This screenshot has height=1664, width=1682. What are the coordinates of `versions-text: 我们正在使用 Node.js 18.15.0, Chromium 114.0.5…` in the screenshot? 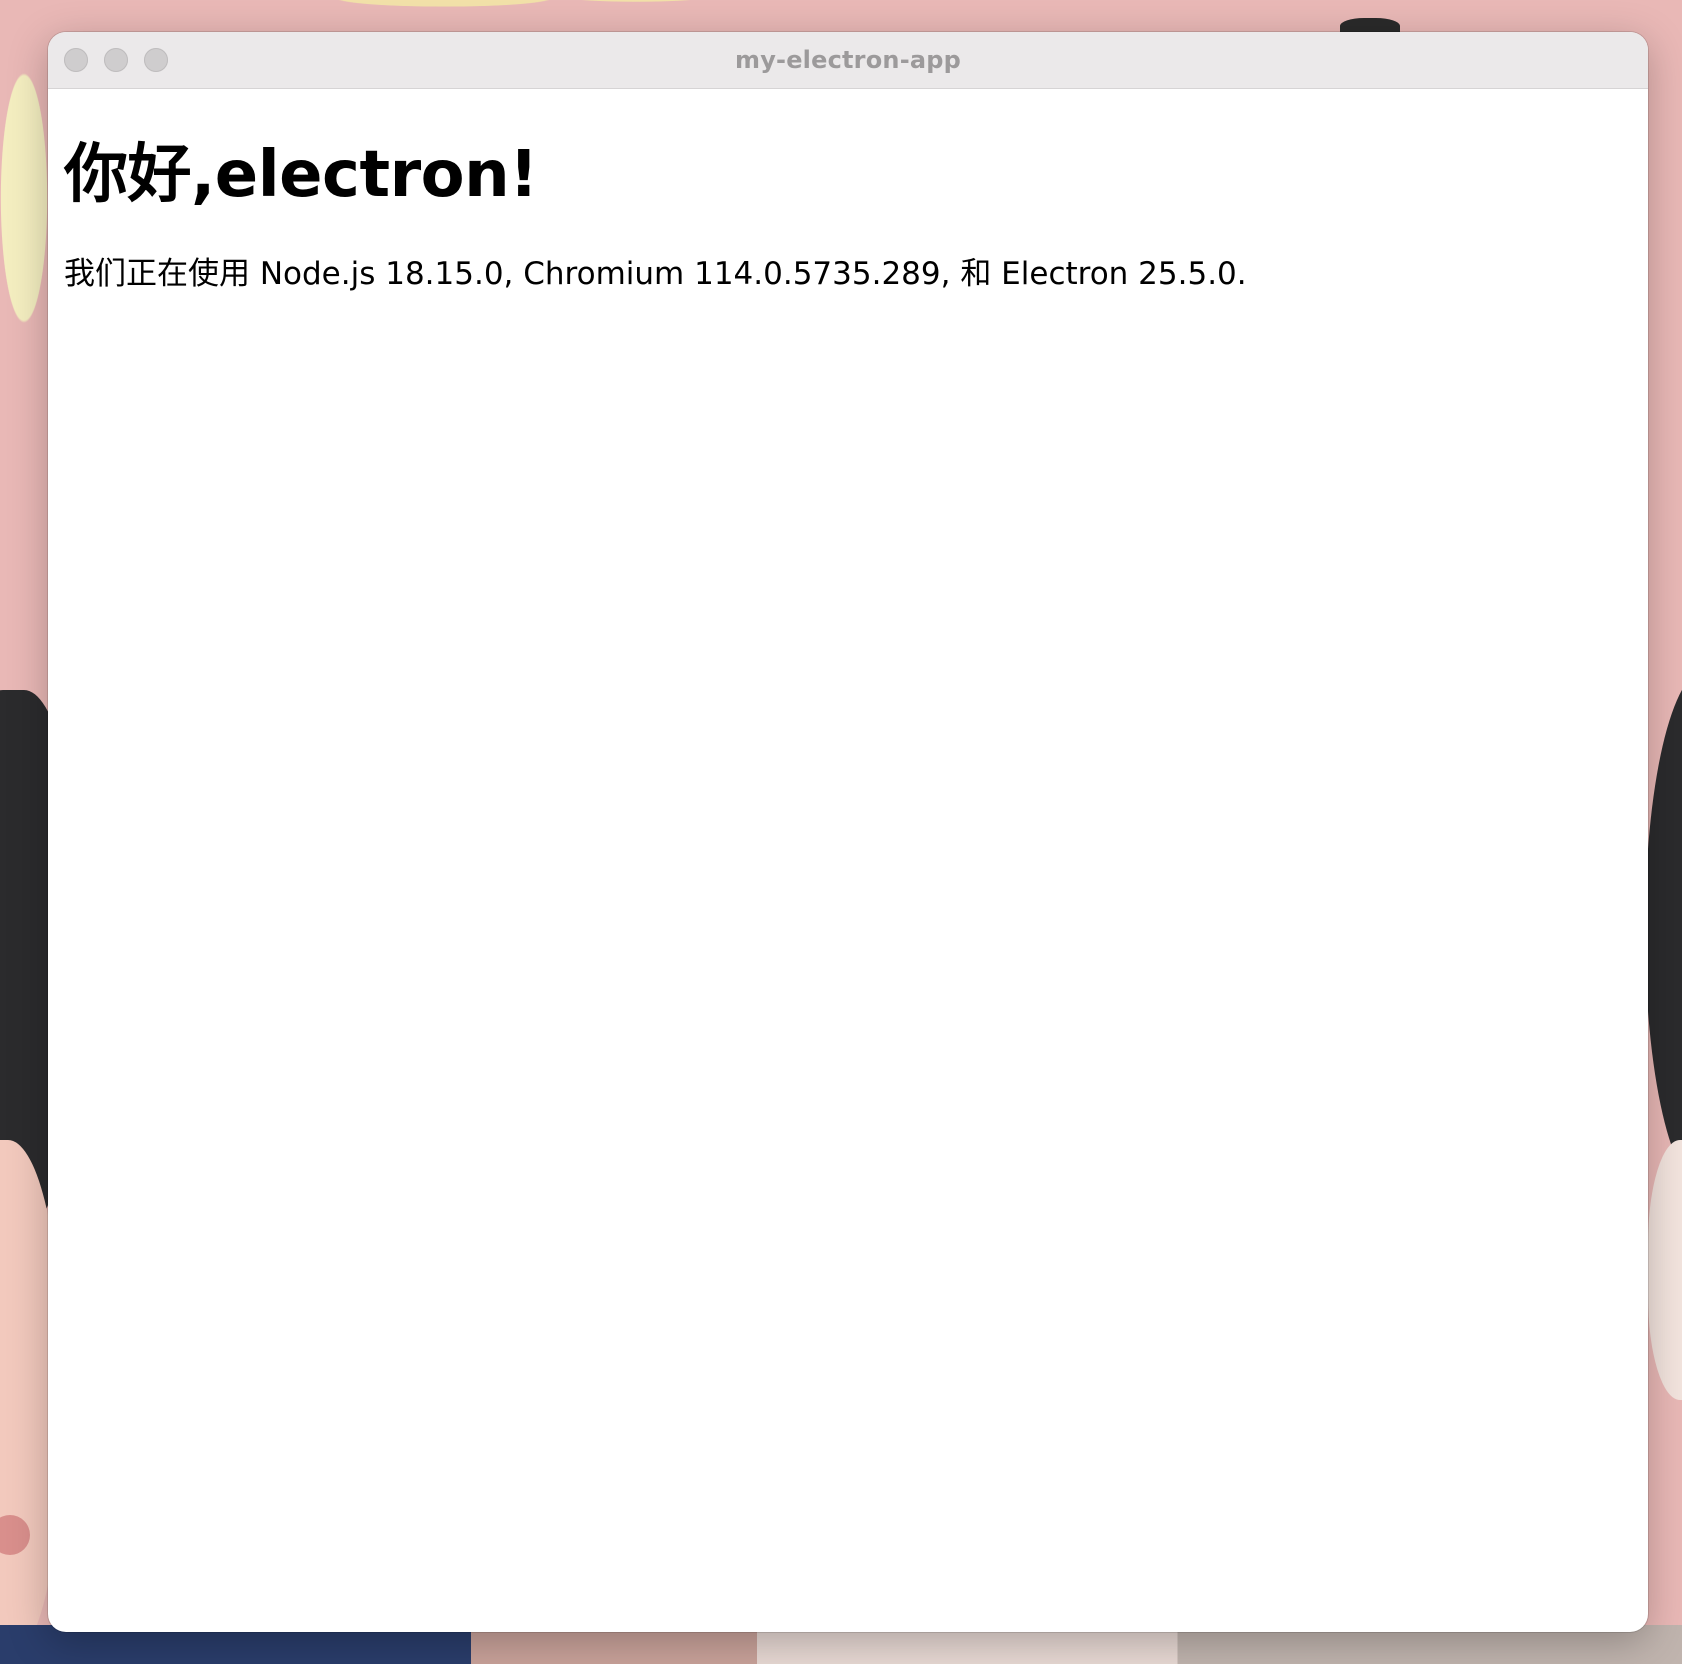 It's located at (655, 273).